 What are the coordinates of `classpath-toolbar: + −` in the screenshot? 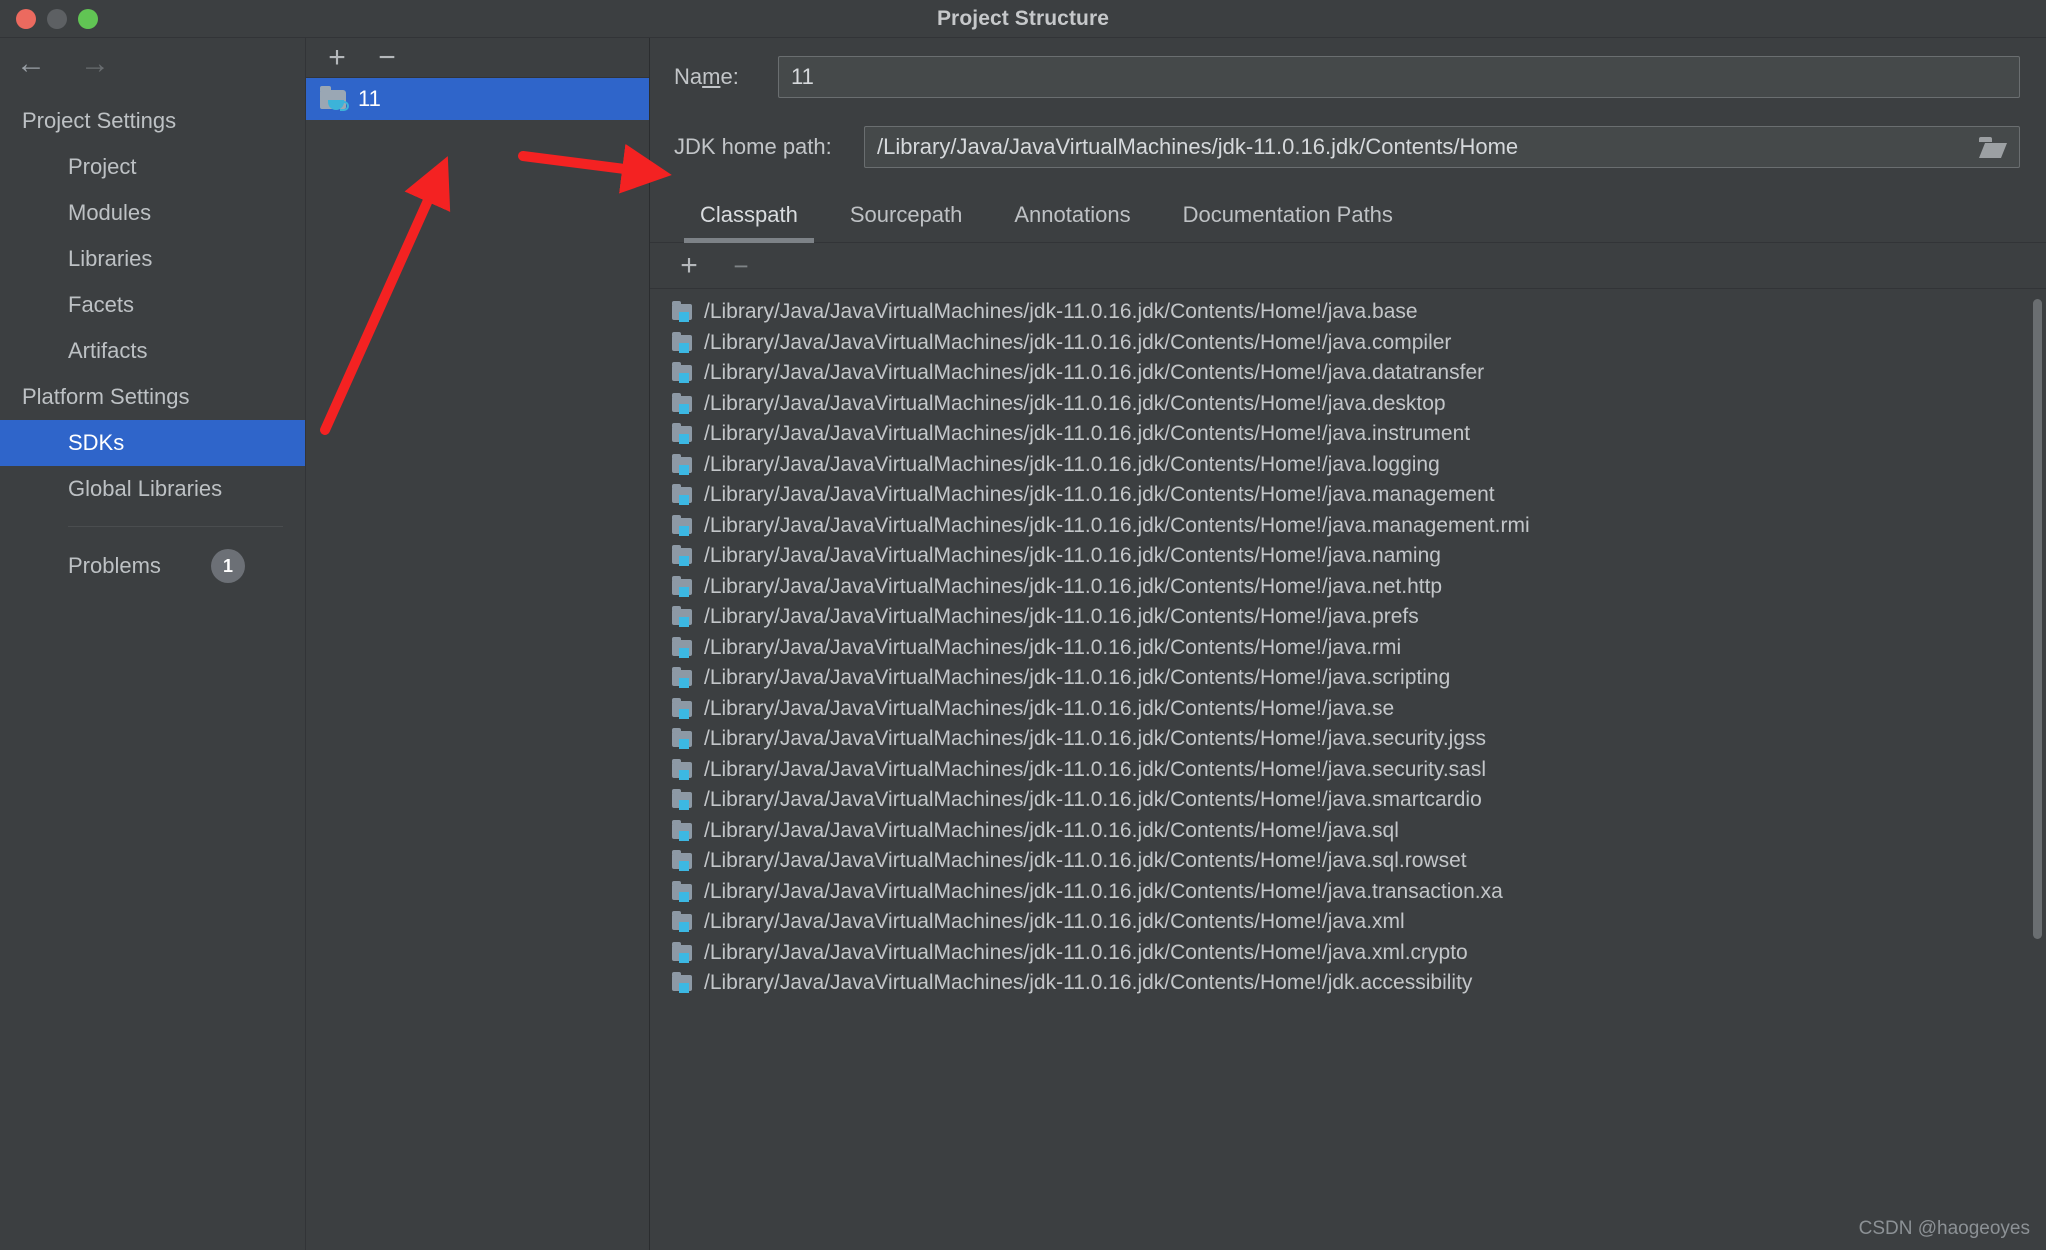 It's located at (1348, 266).